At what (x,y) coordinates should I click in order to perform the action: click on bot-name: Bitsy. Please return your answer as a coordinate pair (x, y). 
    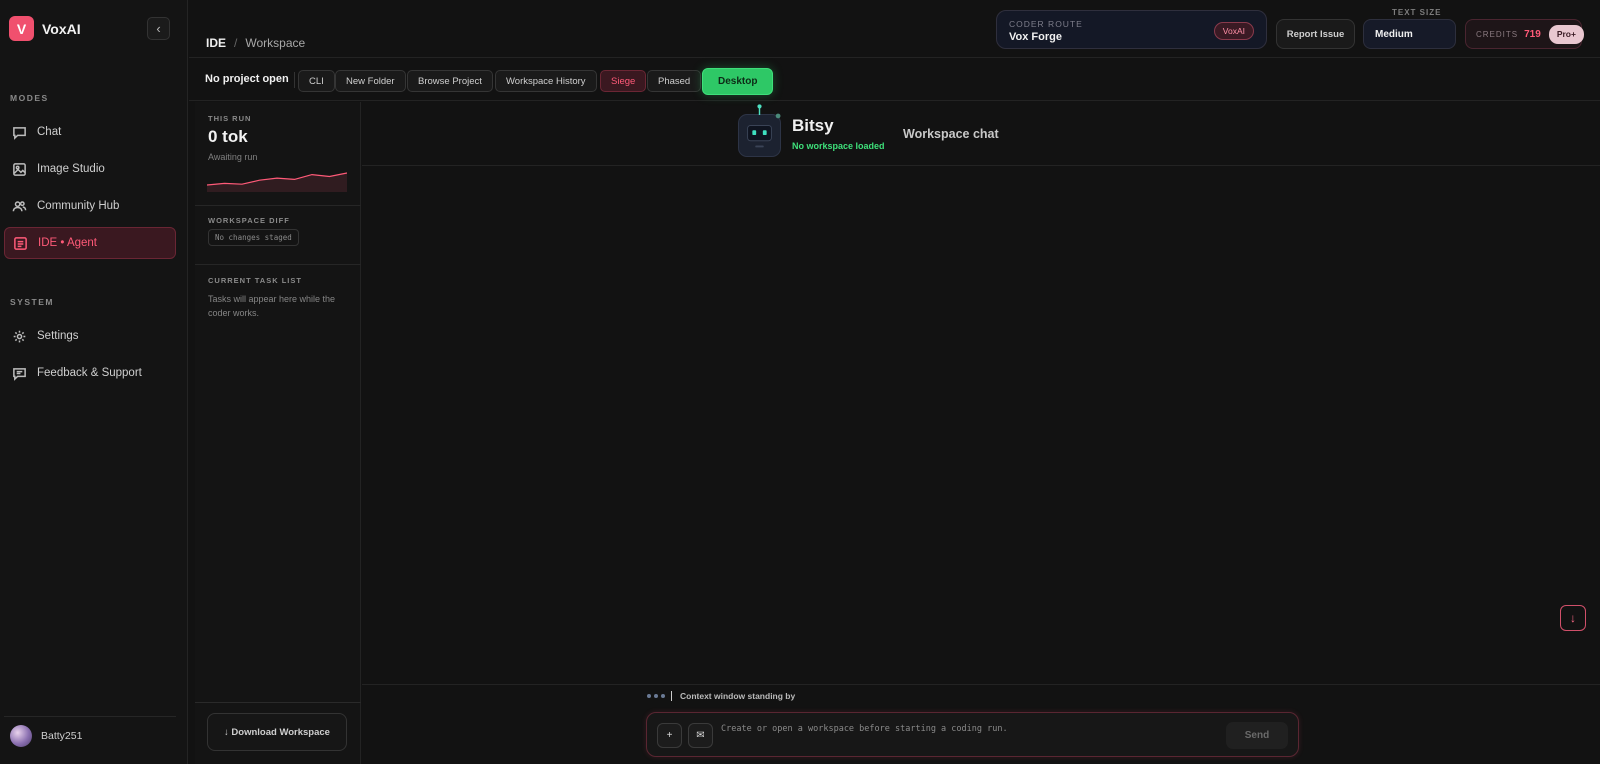
    Looking at the image, I should click on (813, 125).